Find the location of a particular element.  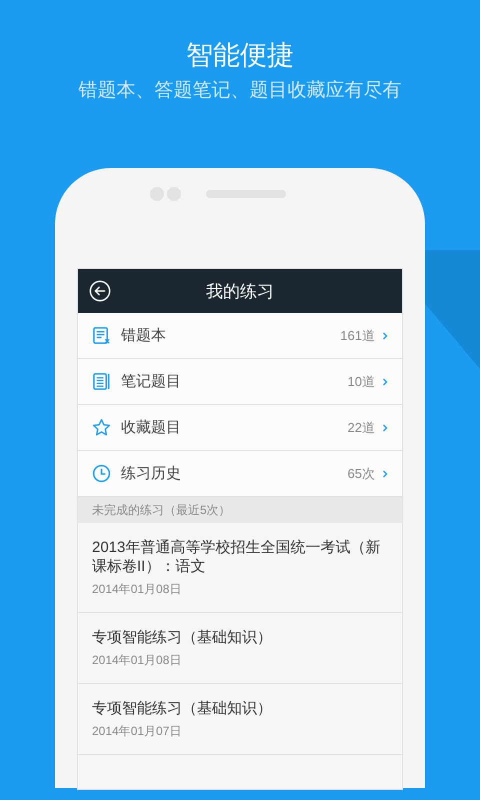

menu-item: 收藏题目 22道 is located at coordinates (240, 428).